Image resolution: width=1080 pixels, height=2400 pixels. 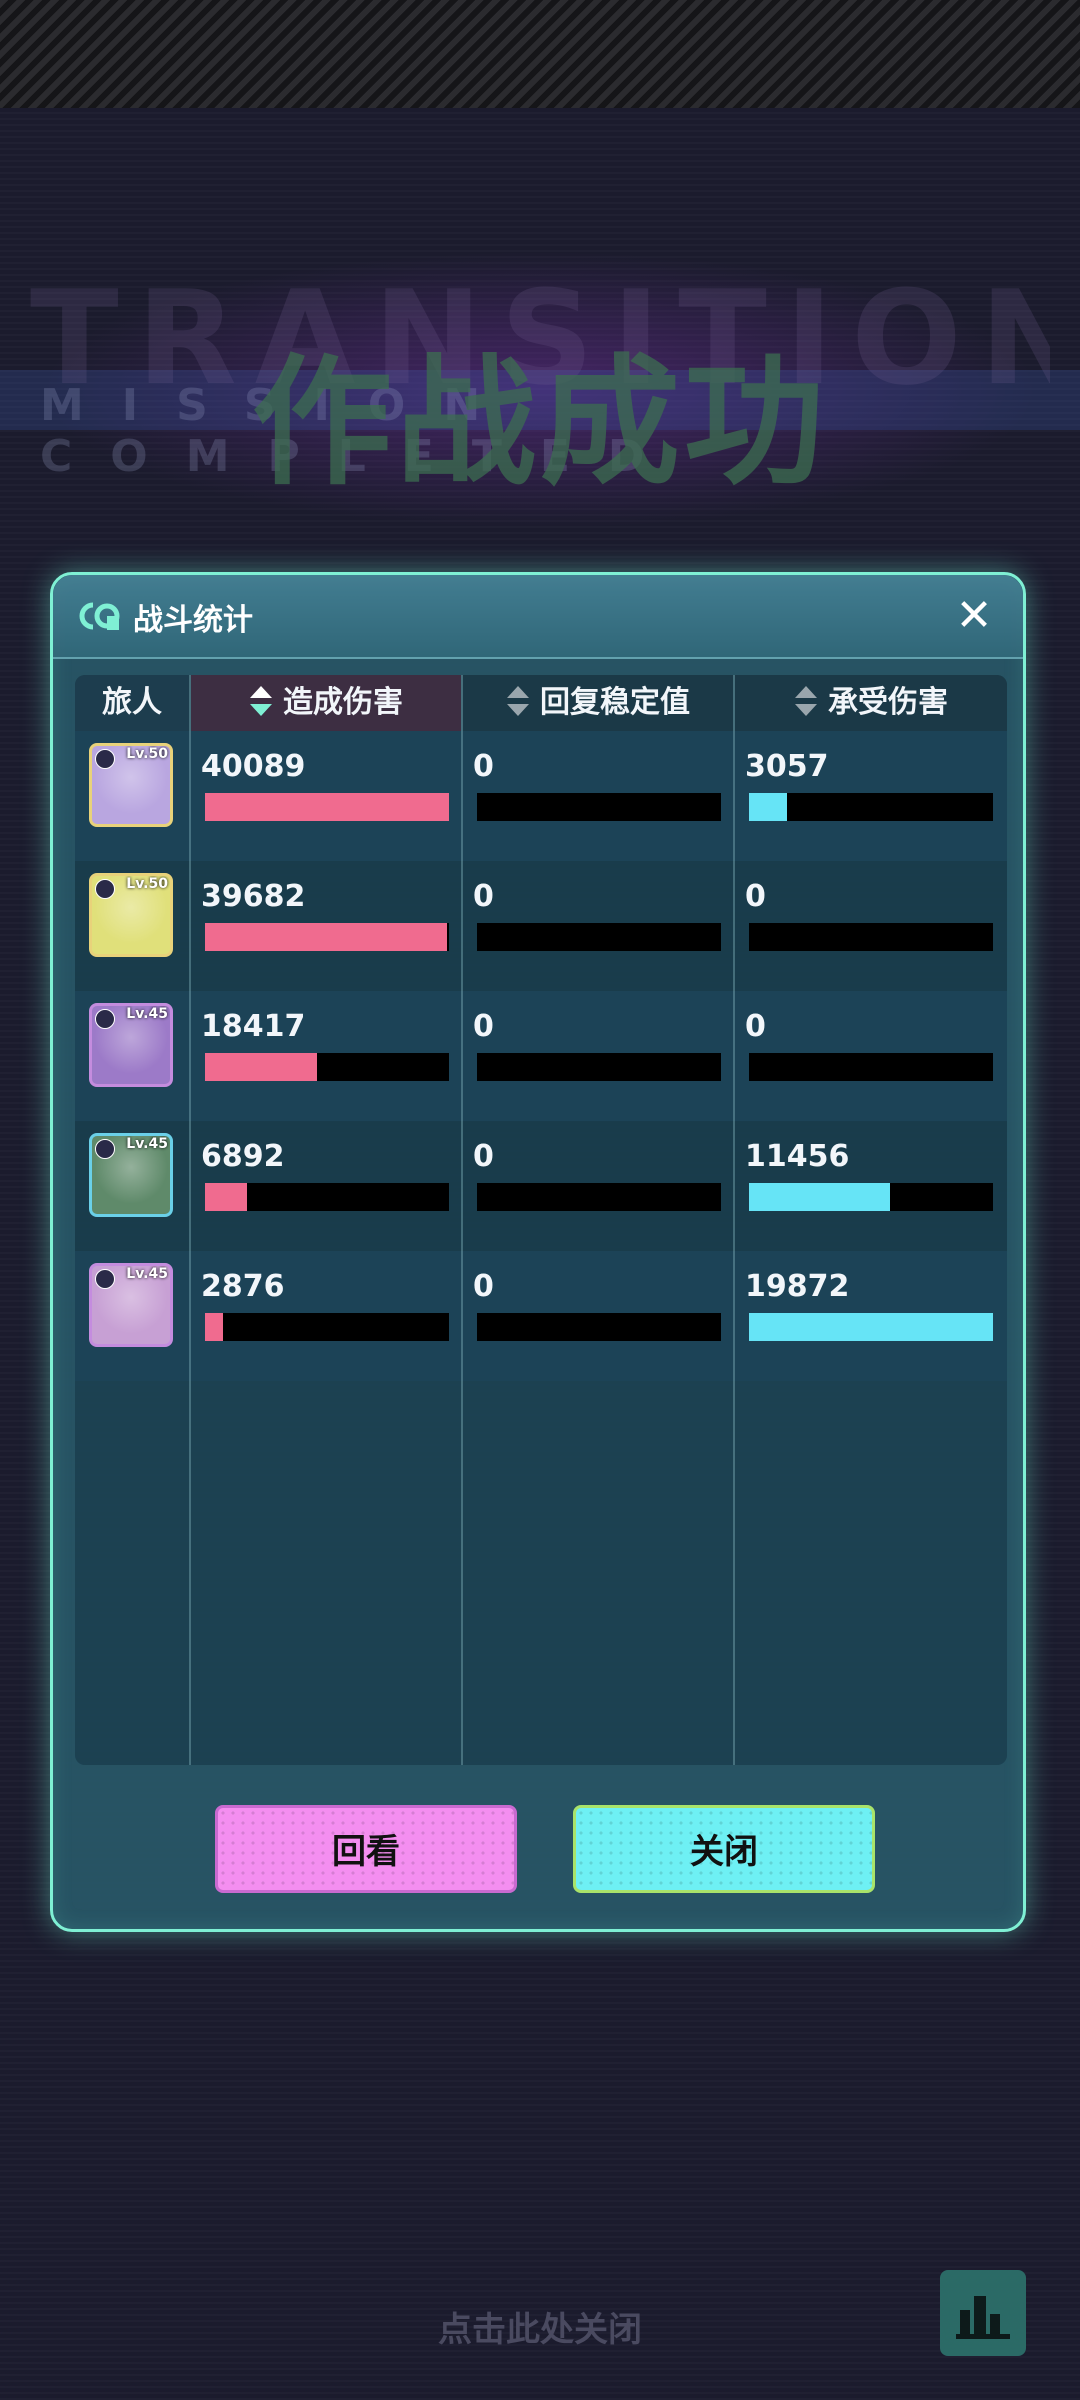 I want to click on status-bar, so click(x=540, y=54).